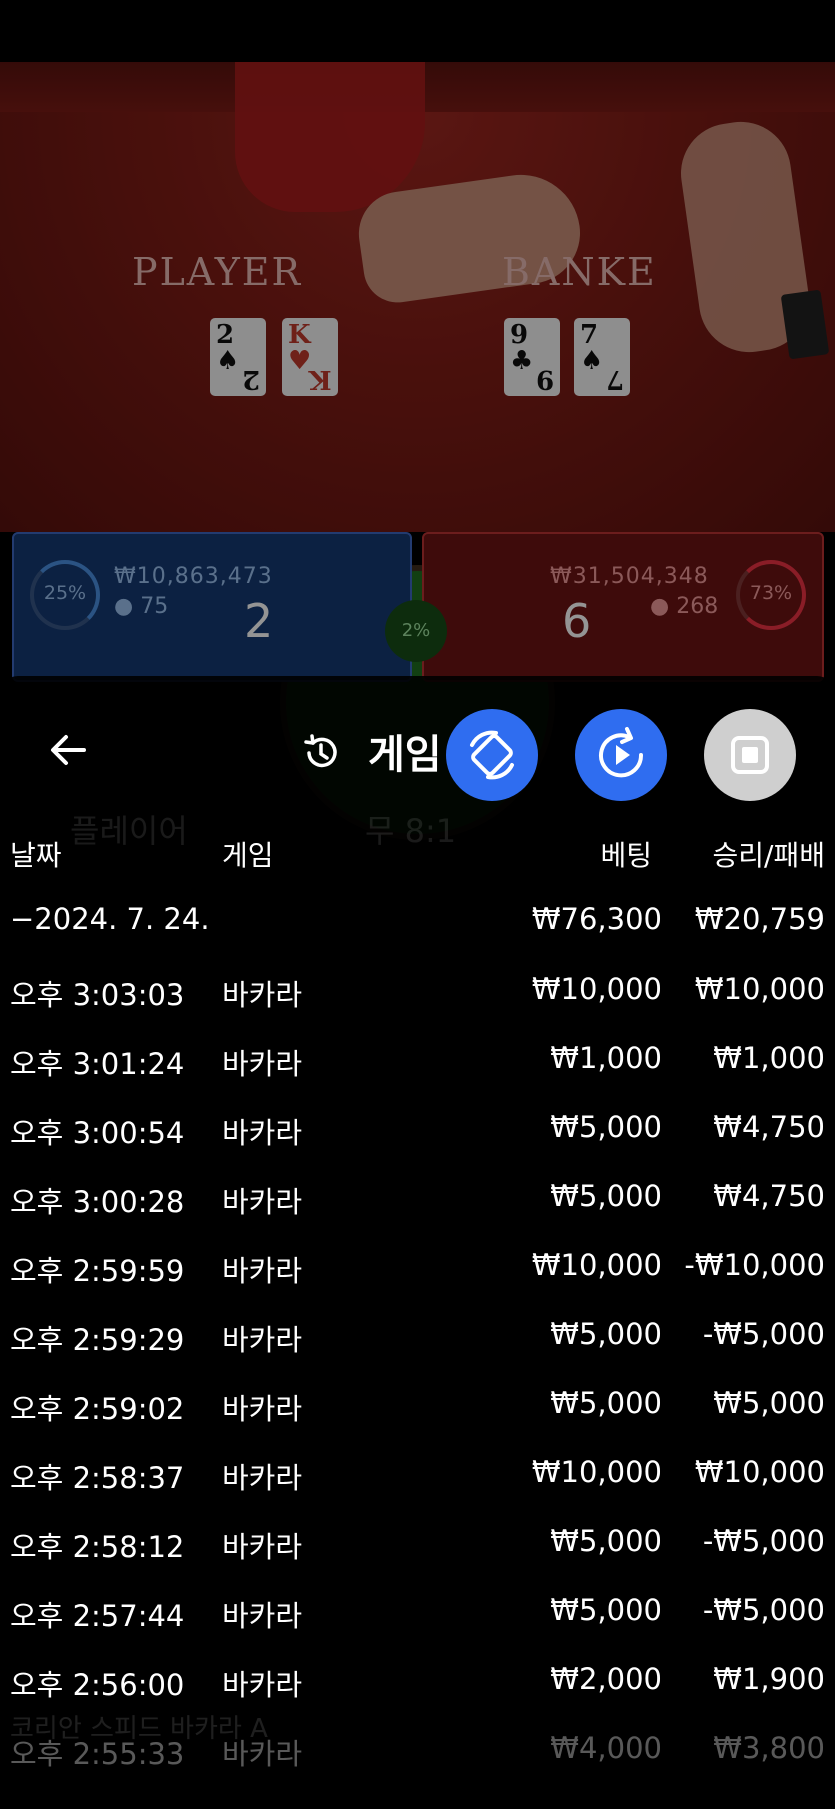 Image resolution: width=835 pixels, height=1809 pixels. Describe the element at coordinates (68, 750) in the screenshot. I see `back-arrow-icon` at that location.